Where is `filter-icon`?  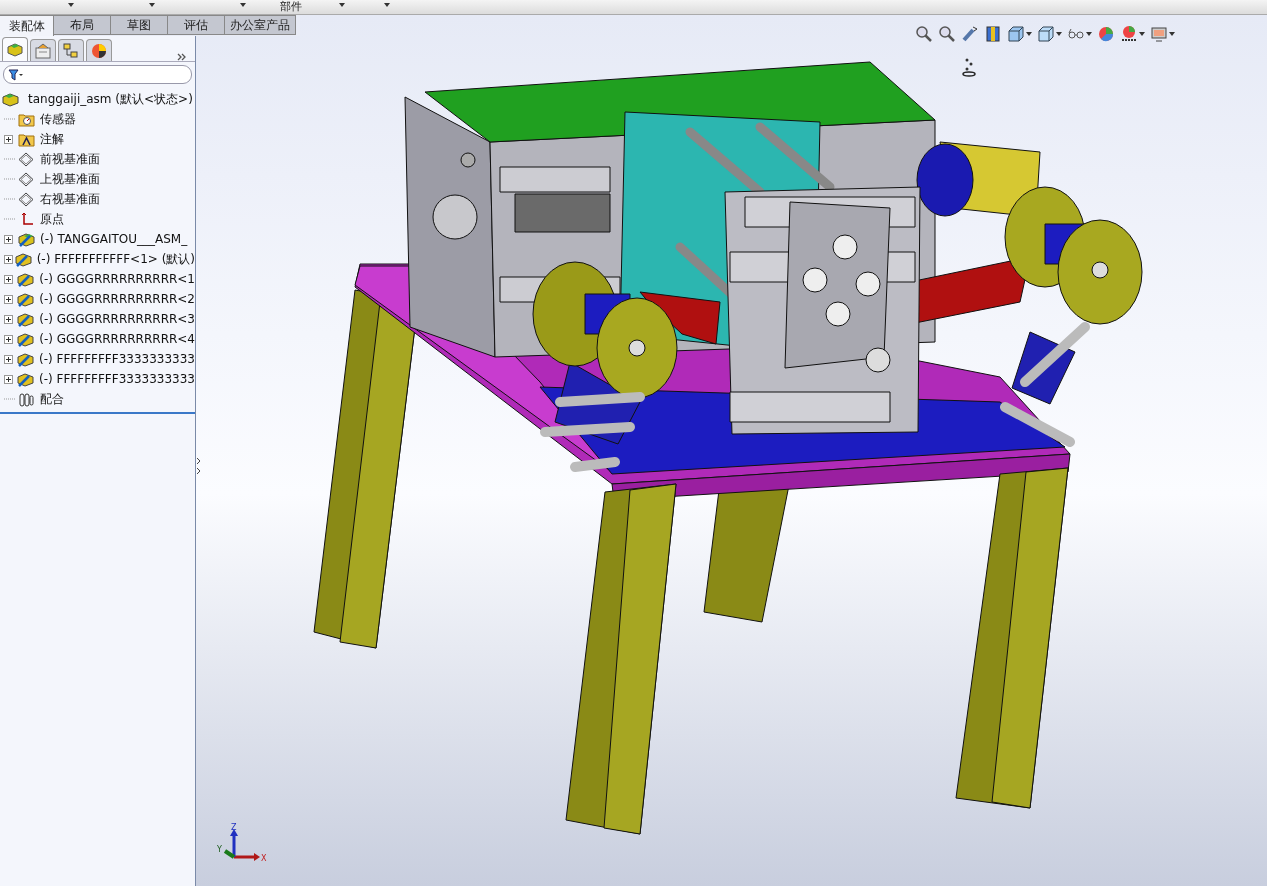
filter-icon is located at coordinates (16, 74).